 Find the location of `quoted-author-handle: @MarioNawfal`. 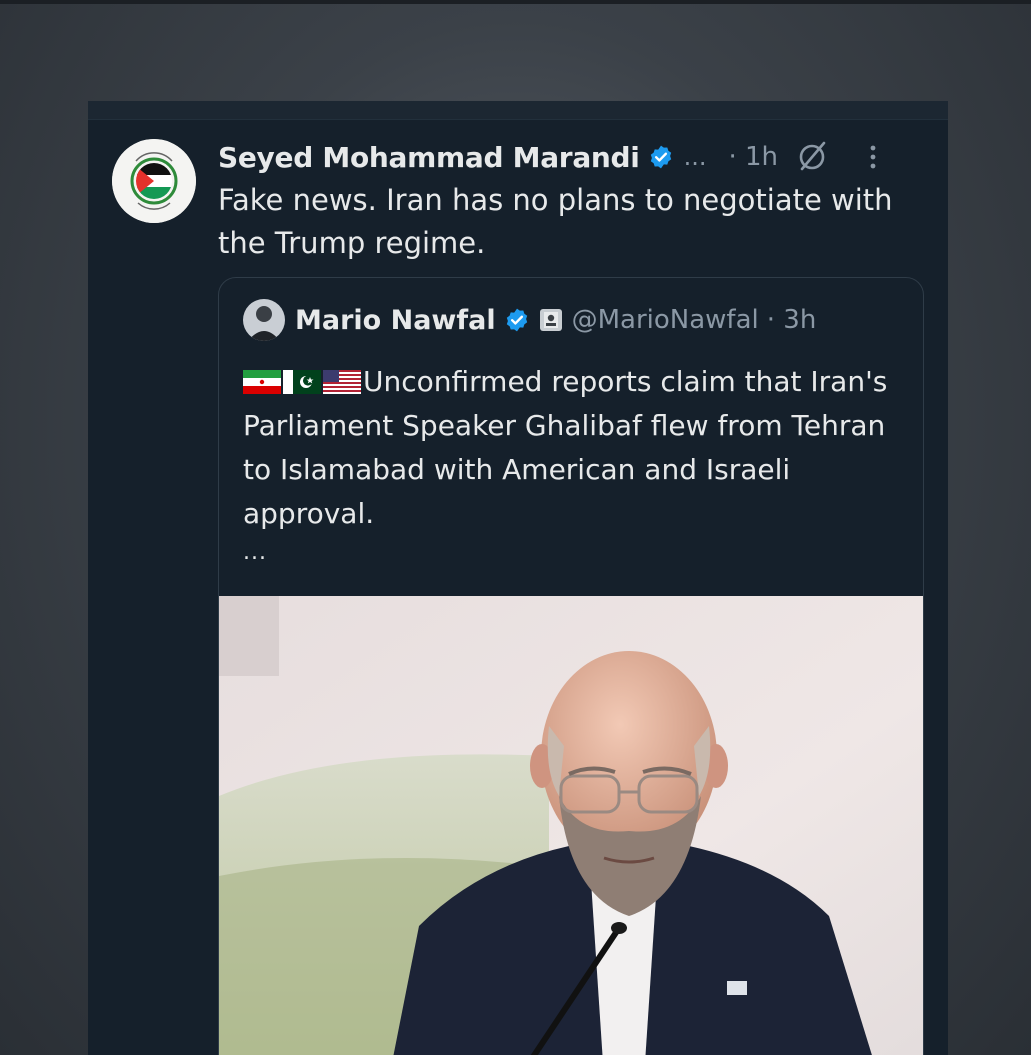

quoted-author-handle: @MarioNawfal is located at coordinates (665, 320).